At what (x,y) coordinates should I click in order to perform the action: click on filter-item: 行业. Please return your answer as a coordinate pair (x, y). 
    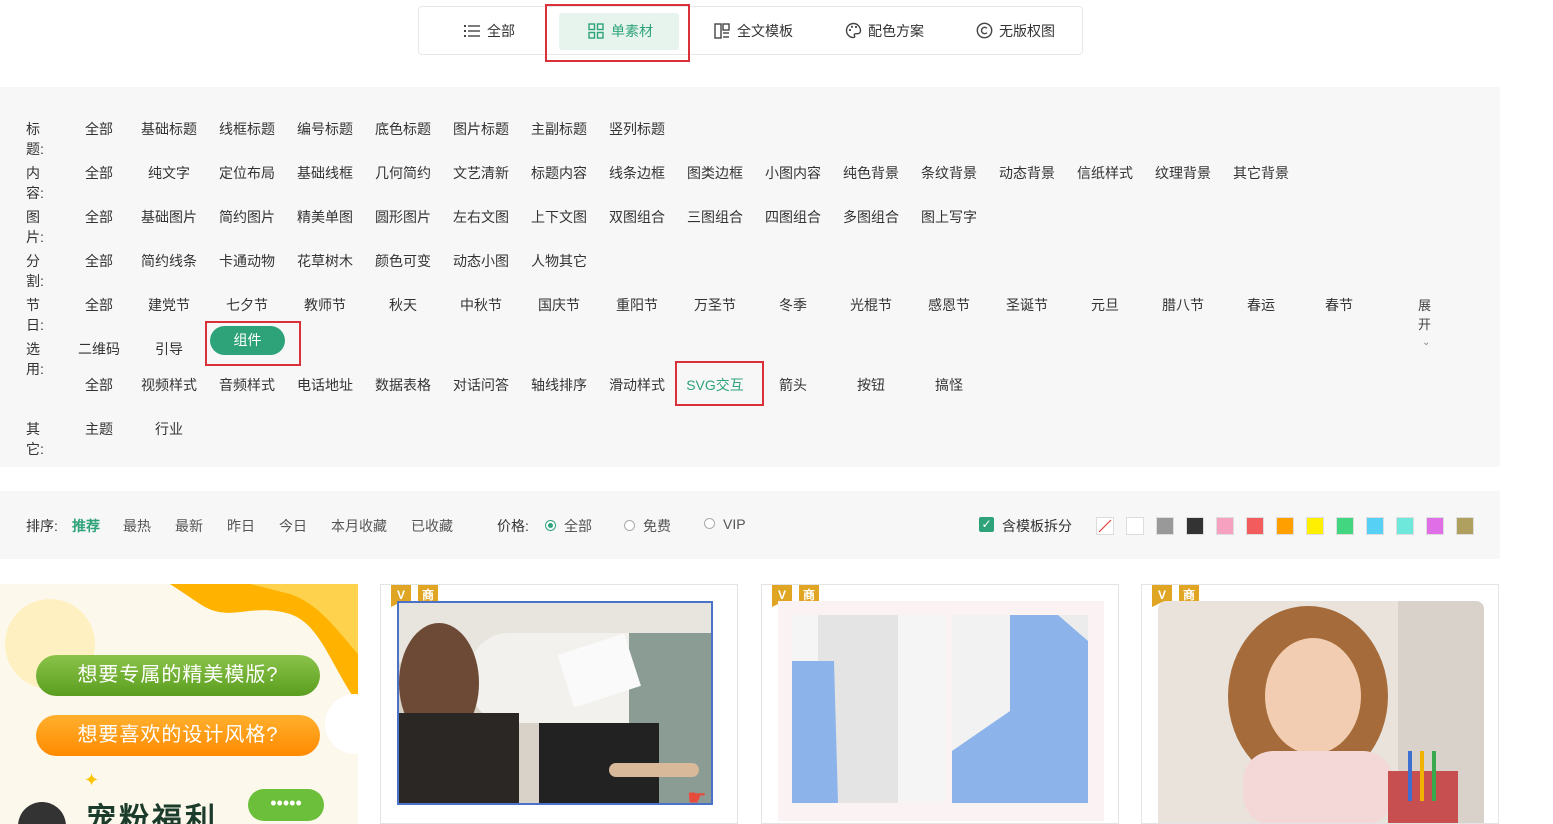
    Looking at the image, I should click on (169, 429).